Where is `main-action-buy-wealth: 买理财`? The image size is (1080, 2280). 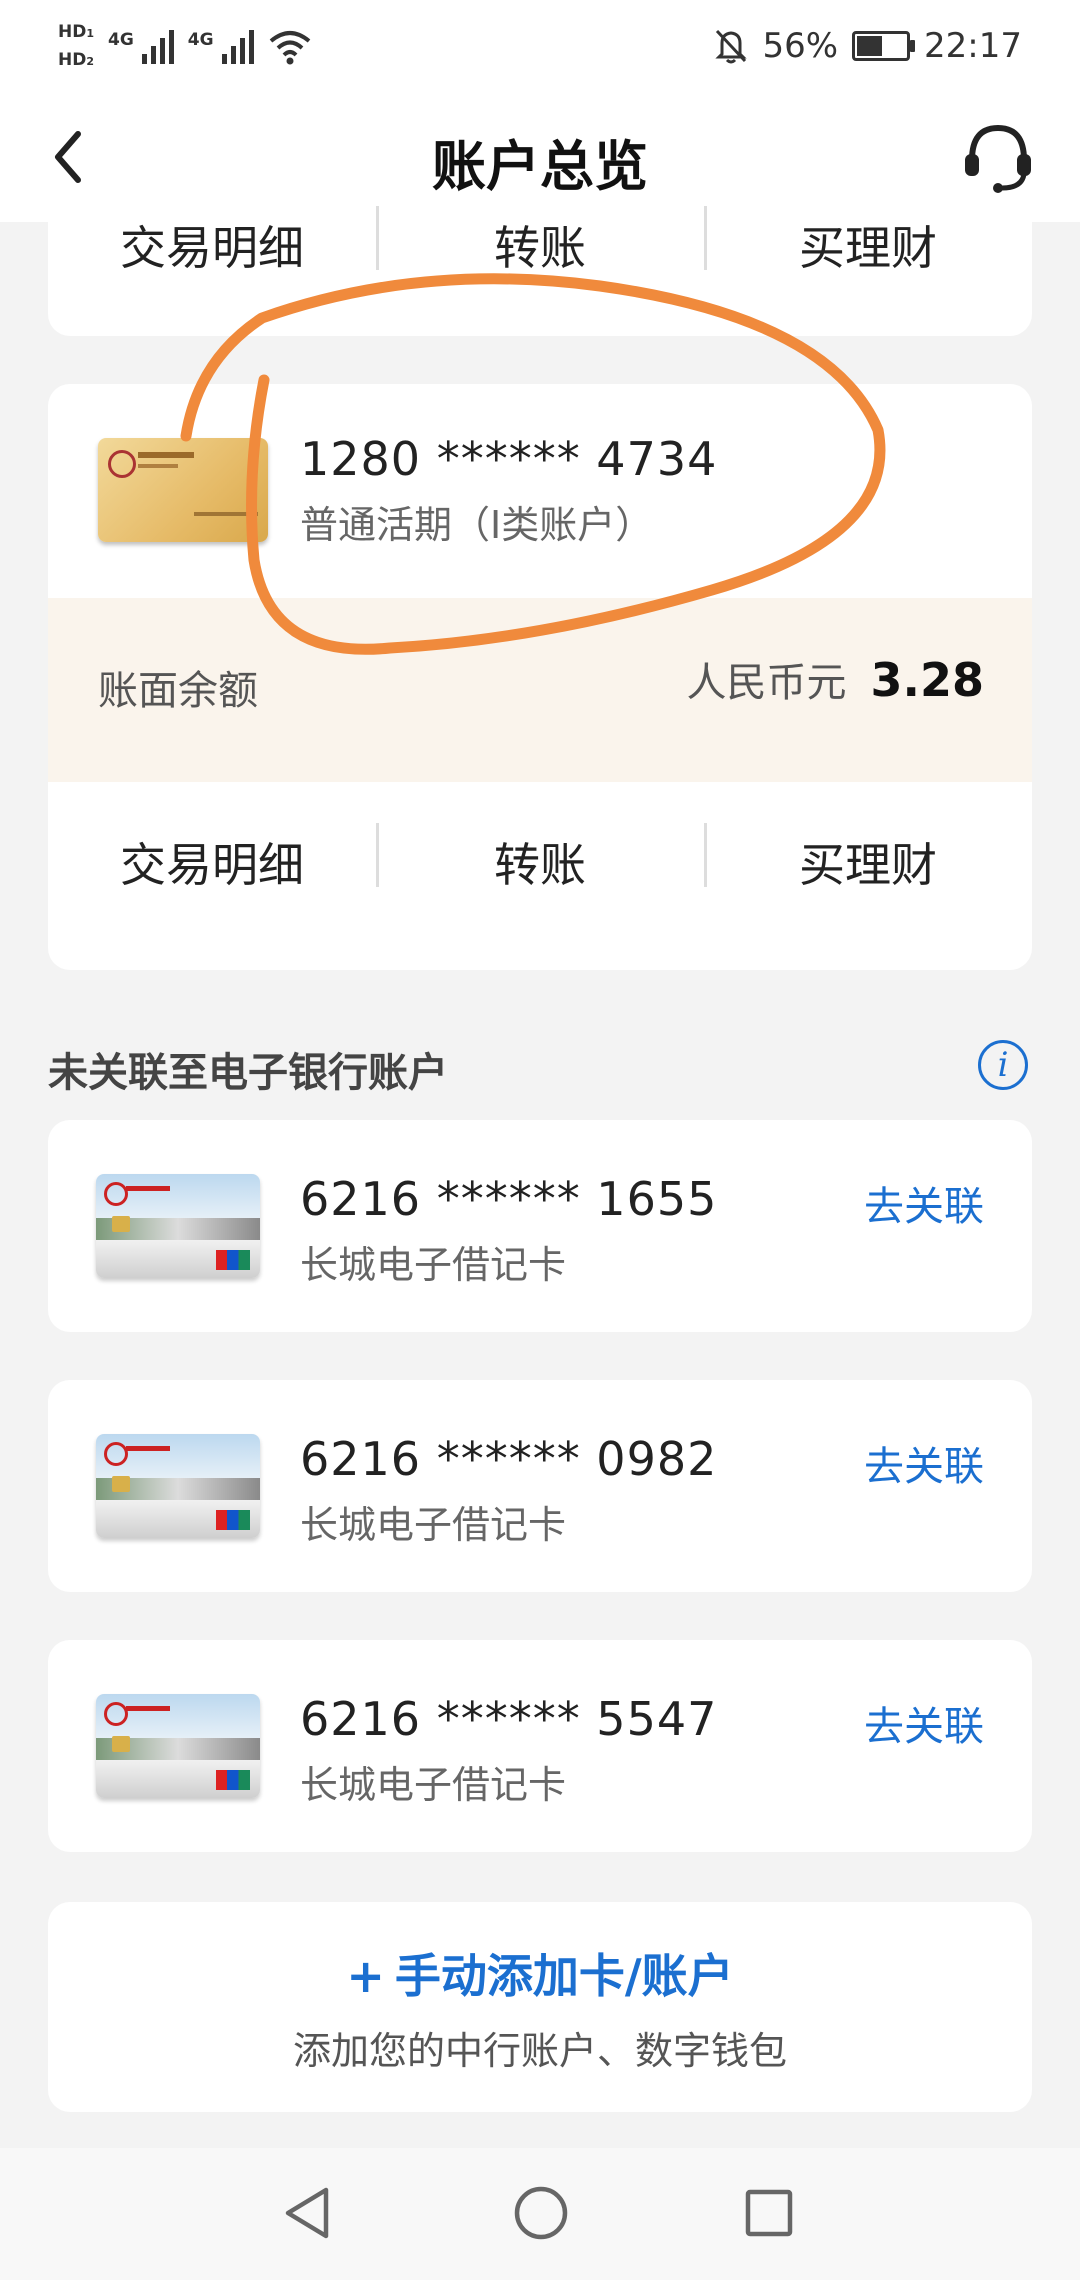 main-action-buy-wealth: 买理财 is located at coordinates (868, 859).